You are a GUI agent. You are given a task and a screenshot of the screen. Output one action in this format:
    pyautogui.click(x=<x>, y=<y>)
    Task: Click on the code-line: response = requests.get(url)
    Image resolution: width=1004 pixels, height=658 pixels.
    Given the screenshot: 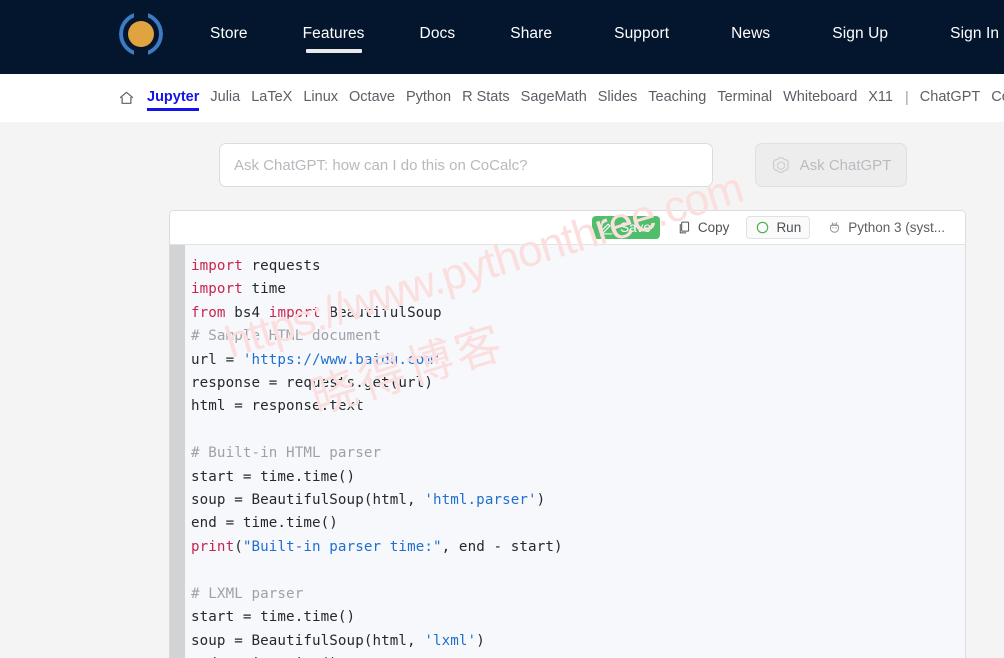 What is the action you would take?
    pyautogui.click(x=578, y=383)
    